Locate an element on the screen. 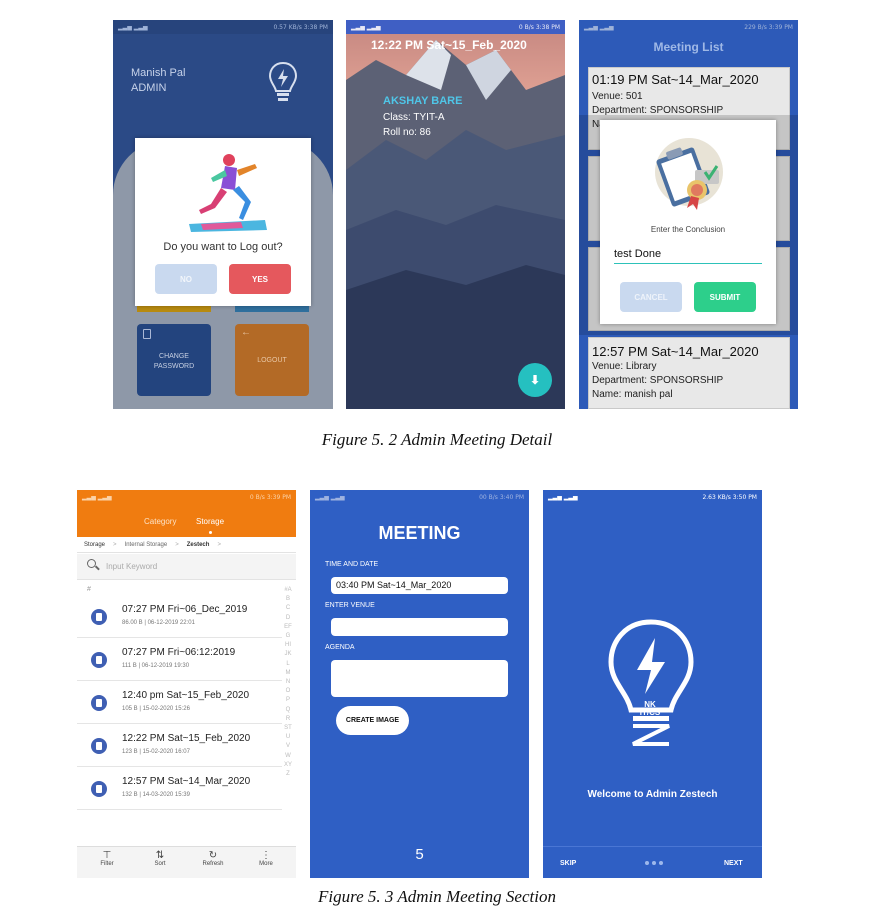  filter-button: ⊤ Filter is located at coordinates (107, 858).